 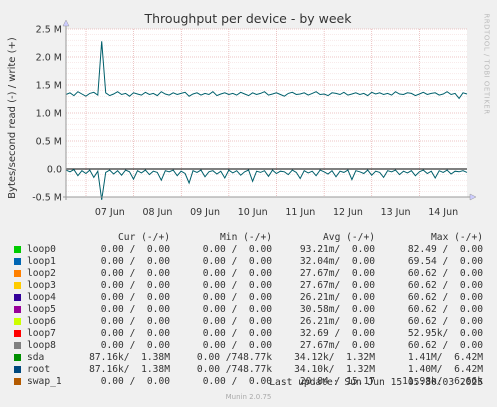 I want to click on legend-header-min: Min (-/+), so click(x=246, y=237).